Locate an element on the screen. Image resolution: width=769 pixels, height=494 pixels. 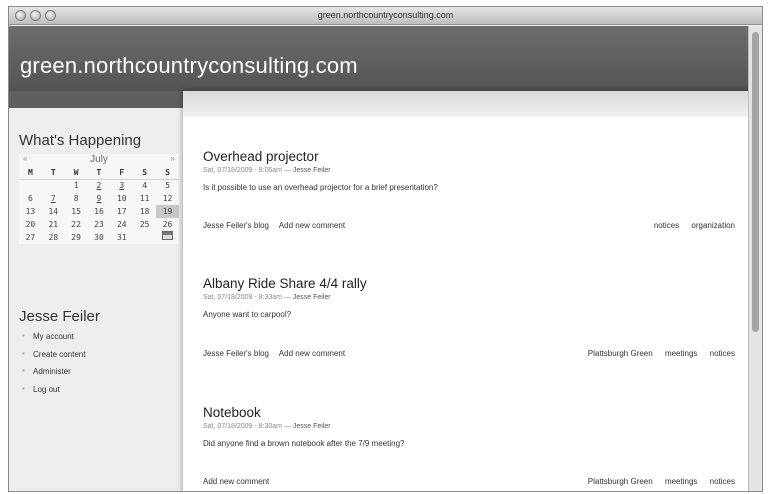
calendar-day-link: 9 is located at coordinates (99, 198).